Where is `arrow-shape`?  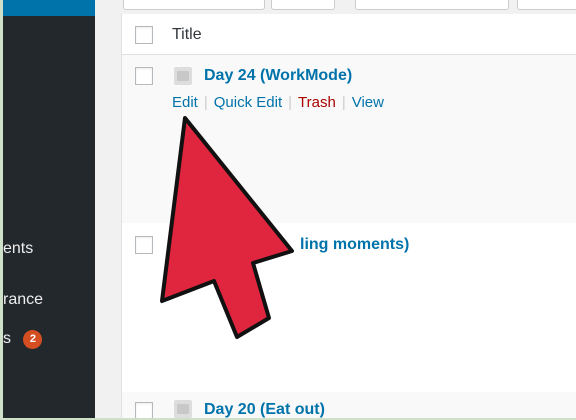 arrow-shape is located at coordinates (227, 227).